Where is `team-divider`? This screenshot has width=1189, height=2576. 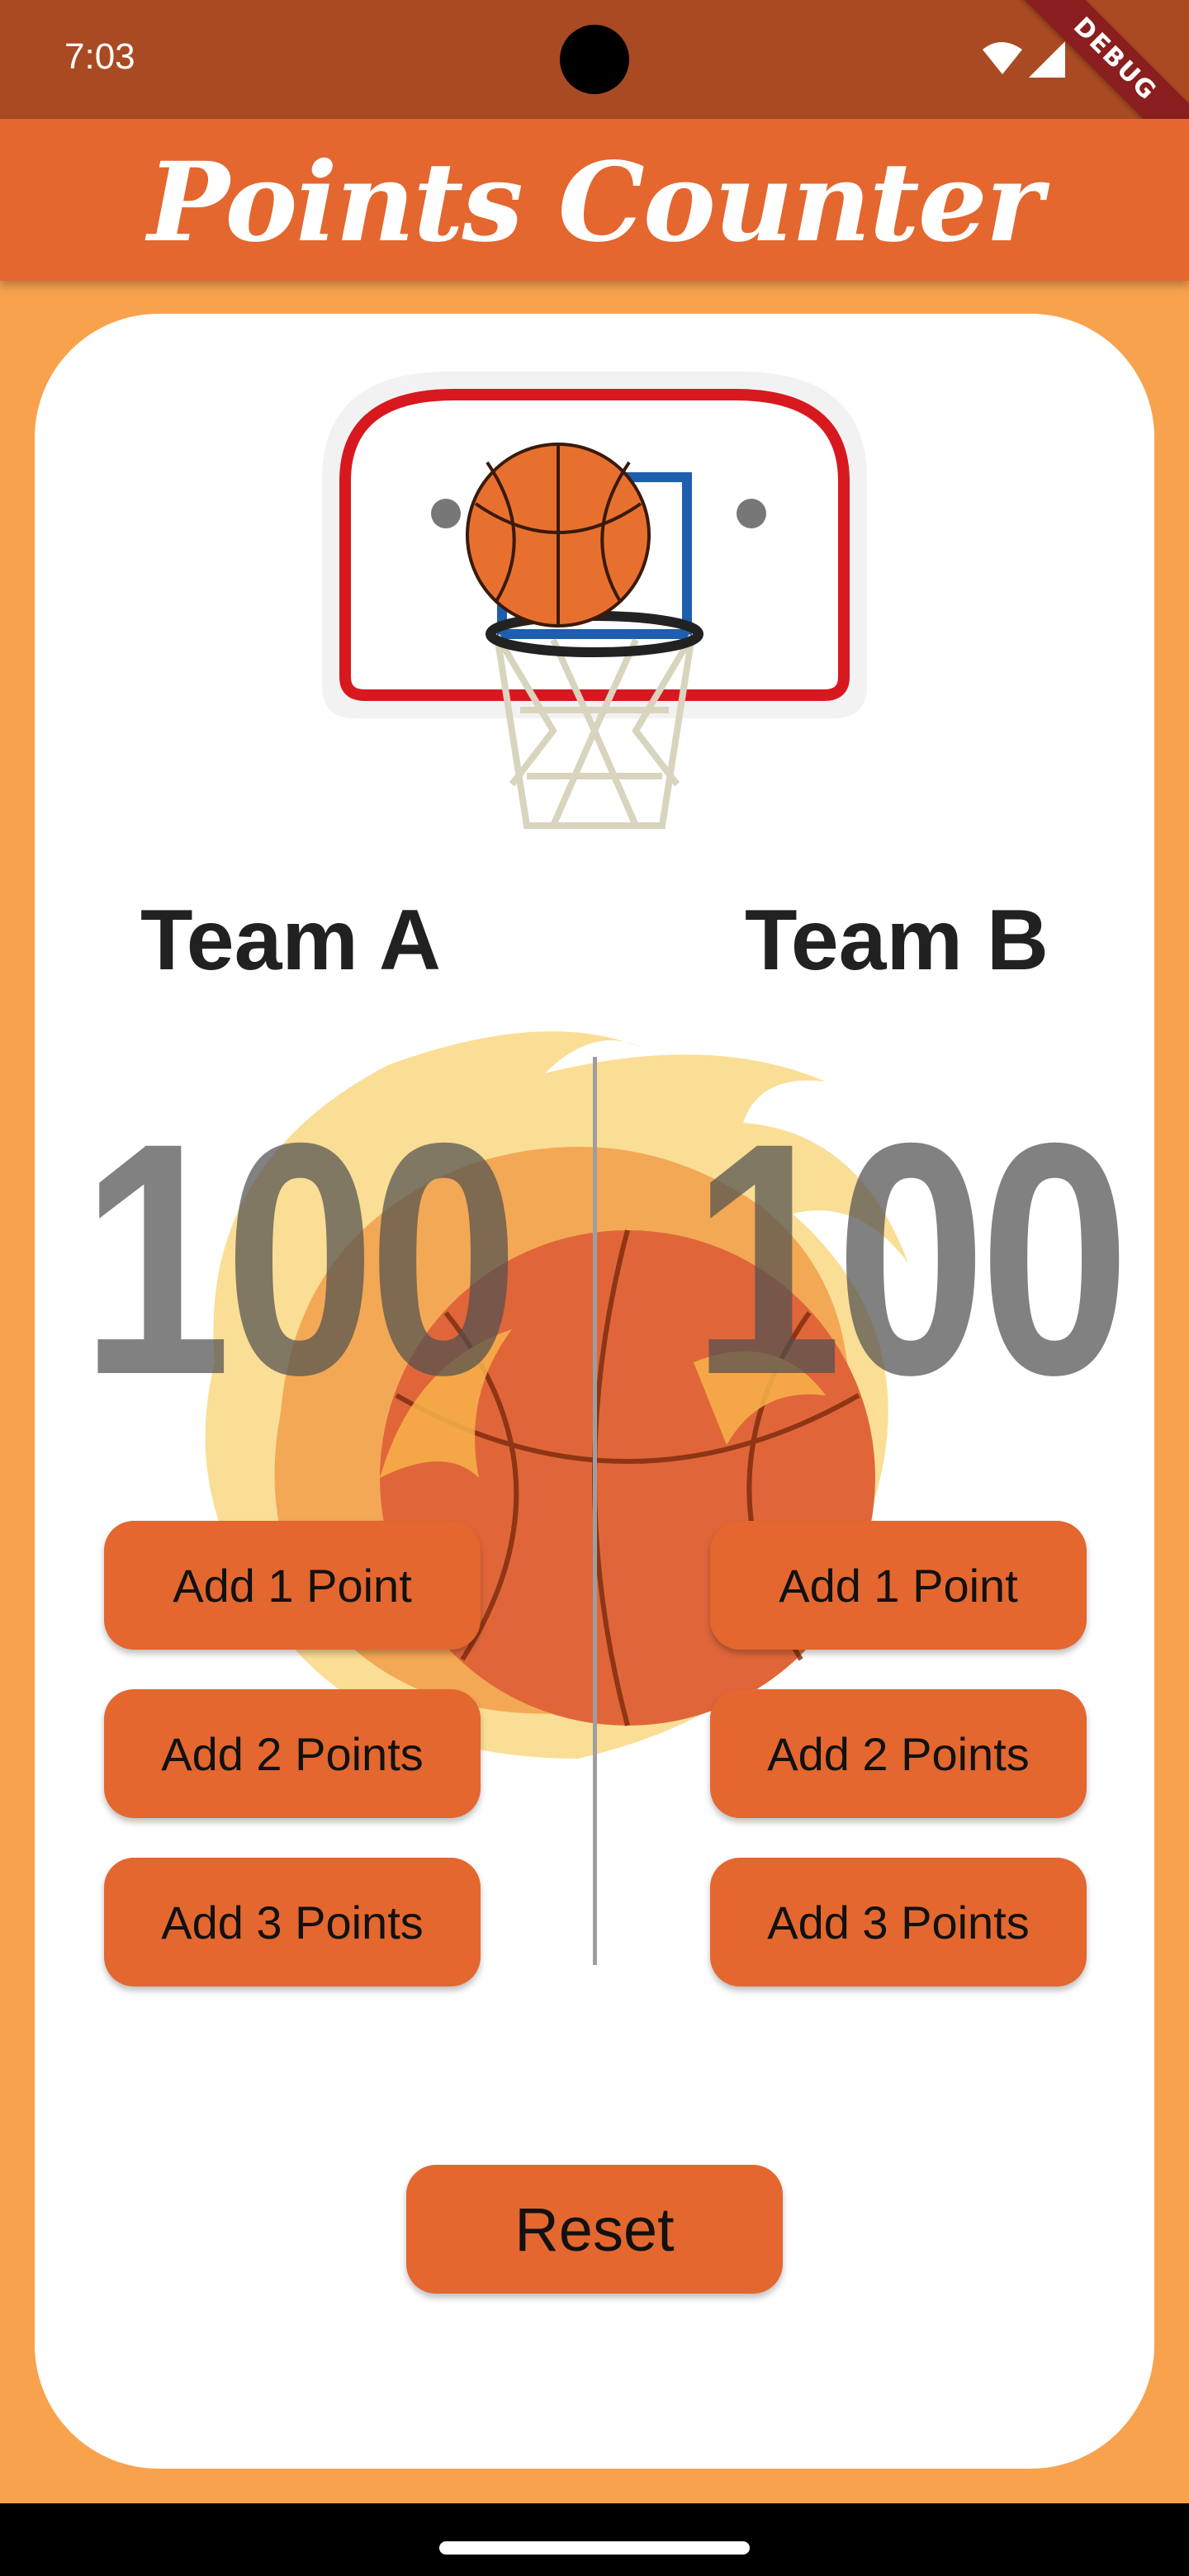 team-divider is located at coordinates (595, 1511).